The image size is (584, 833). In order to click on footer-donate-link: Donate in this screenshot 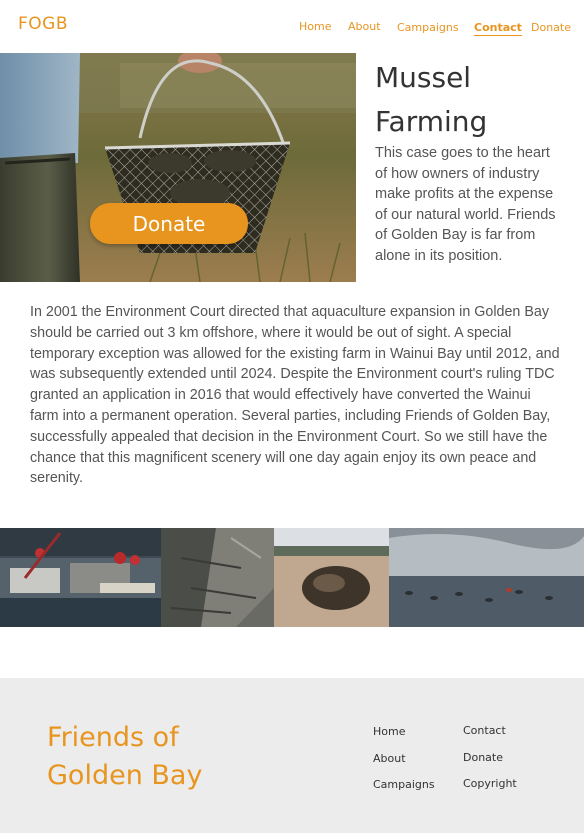, I will do `click(483, 757)`.